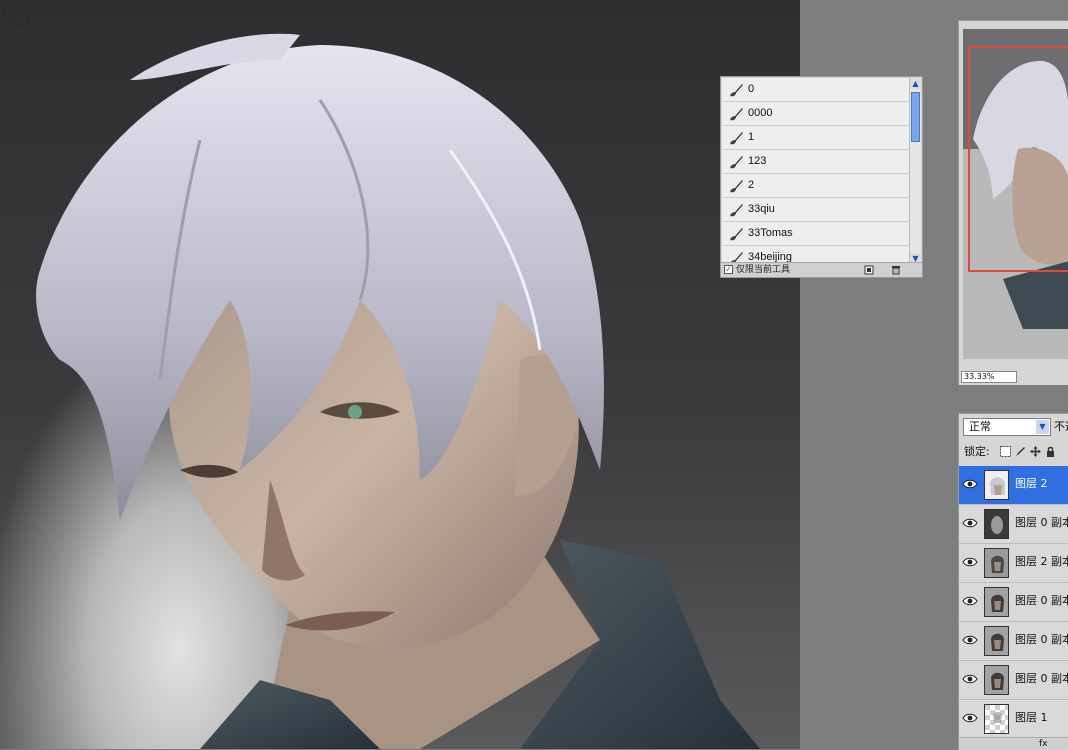 Image resolution: width=1068 pixels, height=750 pixels. I want to click on preset-label: 0, so click(751, 89).